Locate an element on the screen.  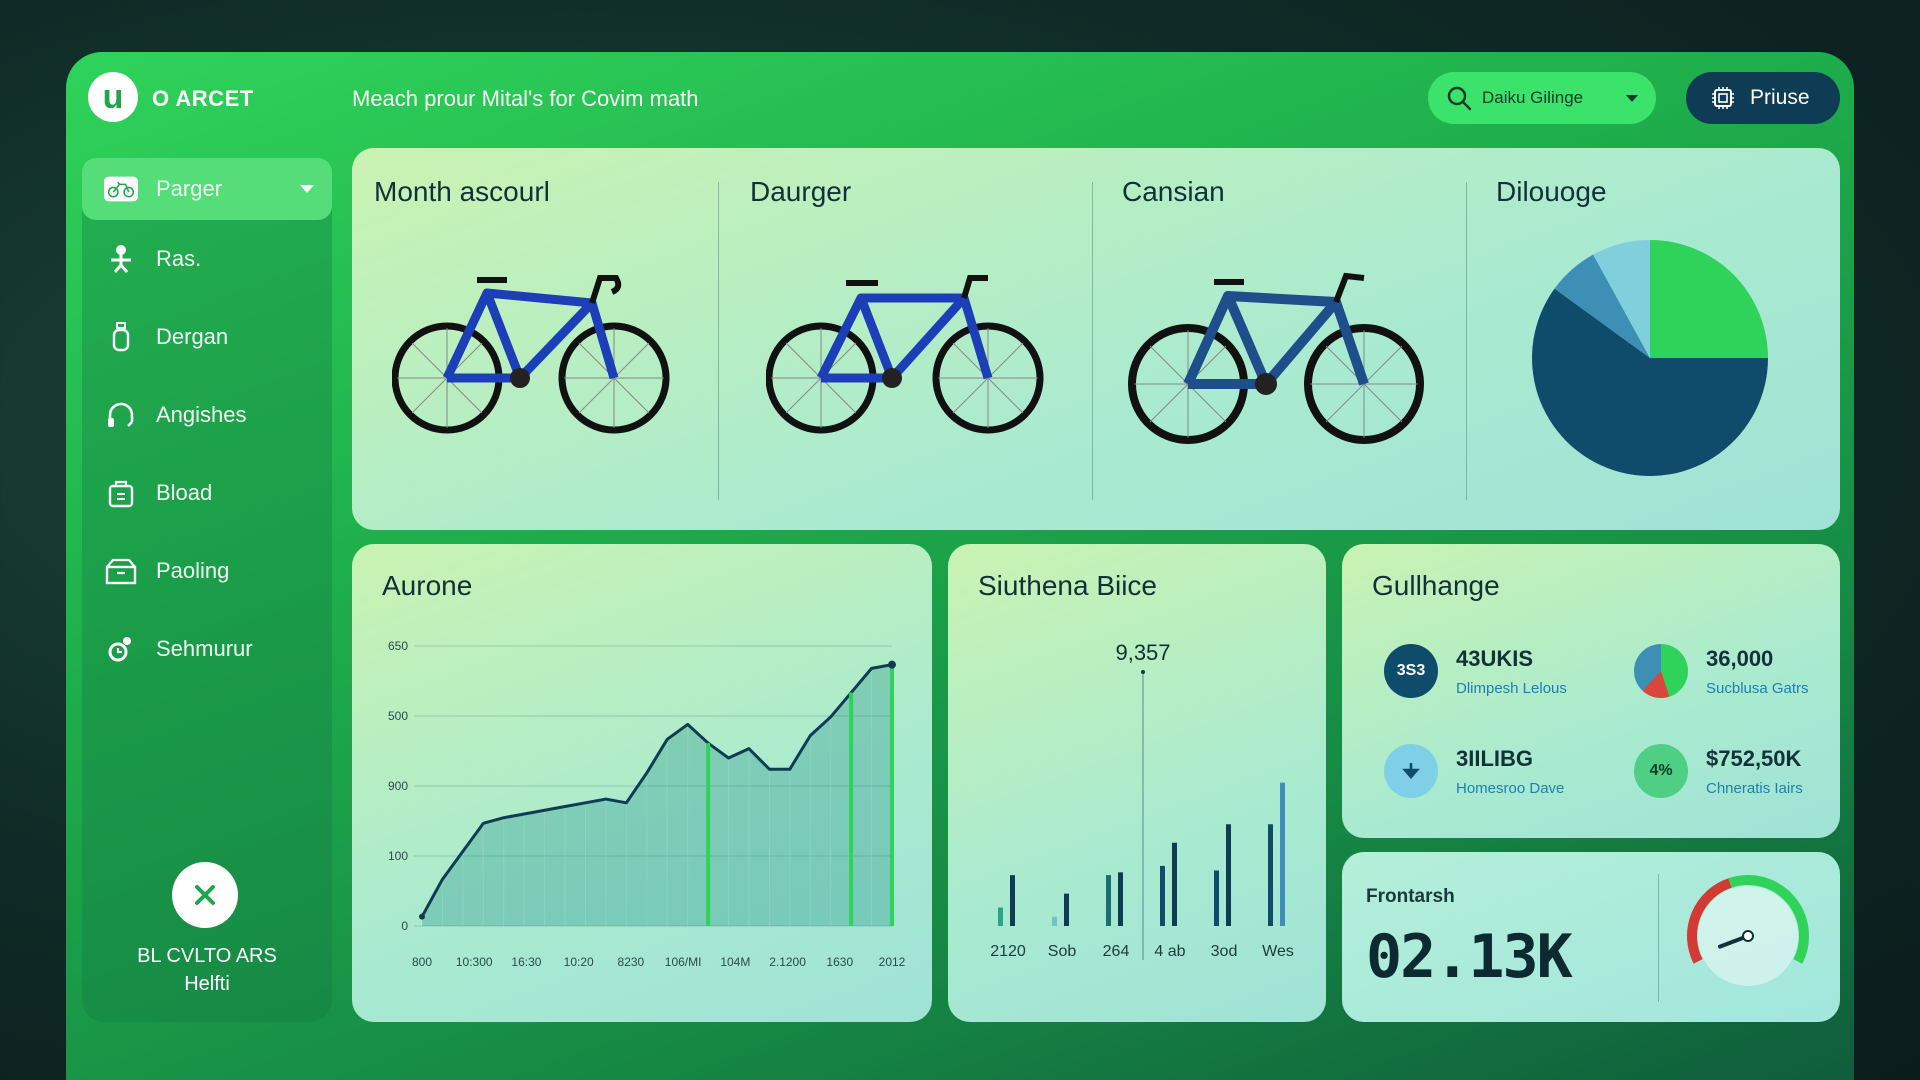
gear-person-icon is located at coordinates (121, 649).